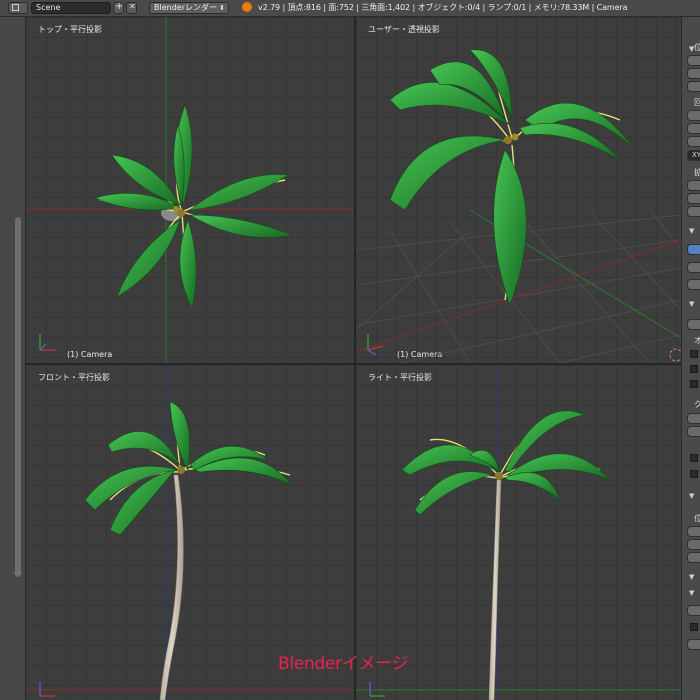 This screenshot has width=700, height=700. I want to click on rotation-y-field, so click(693, 128).